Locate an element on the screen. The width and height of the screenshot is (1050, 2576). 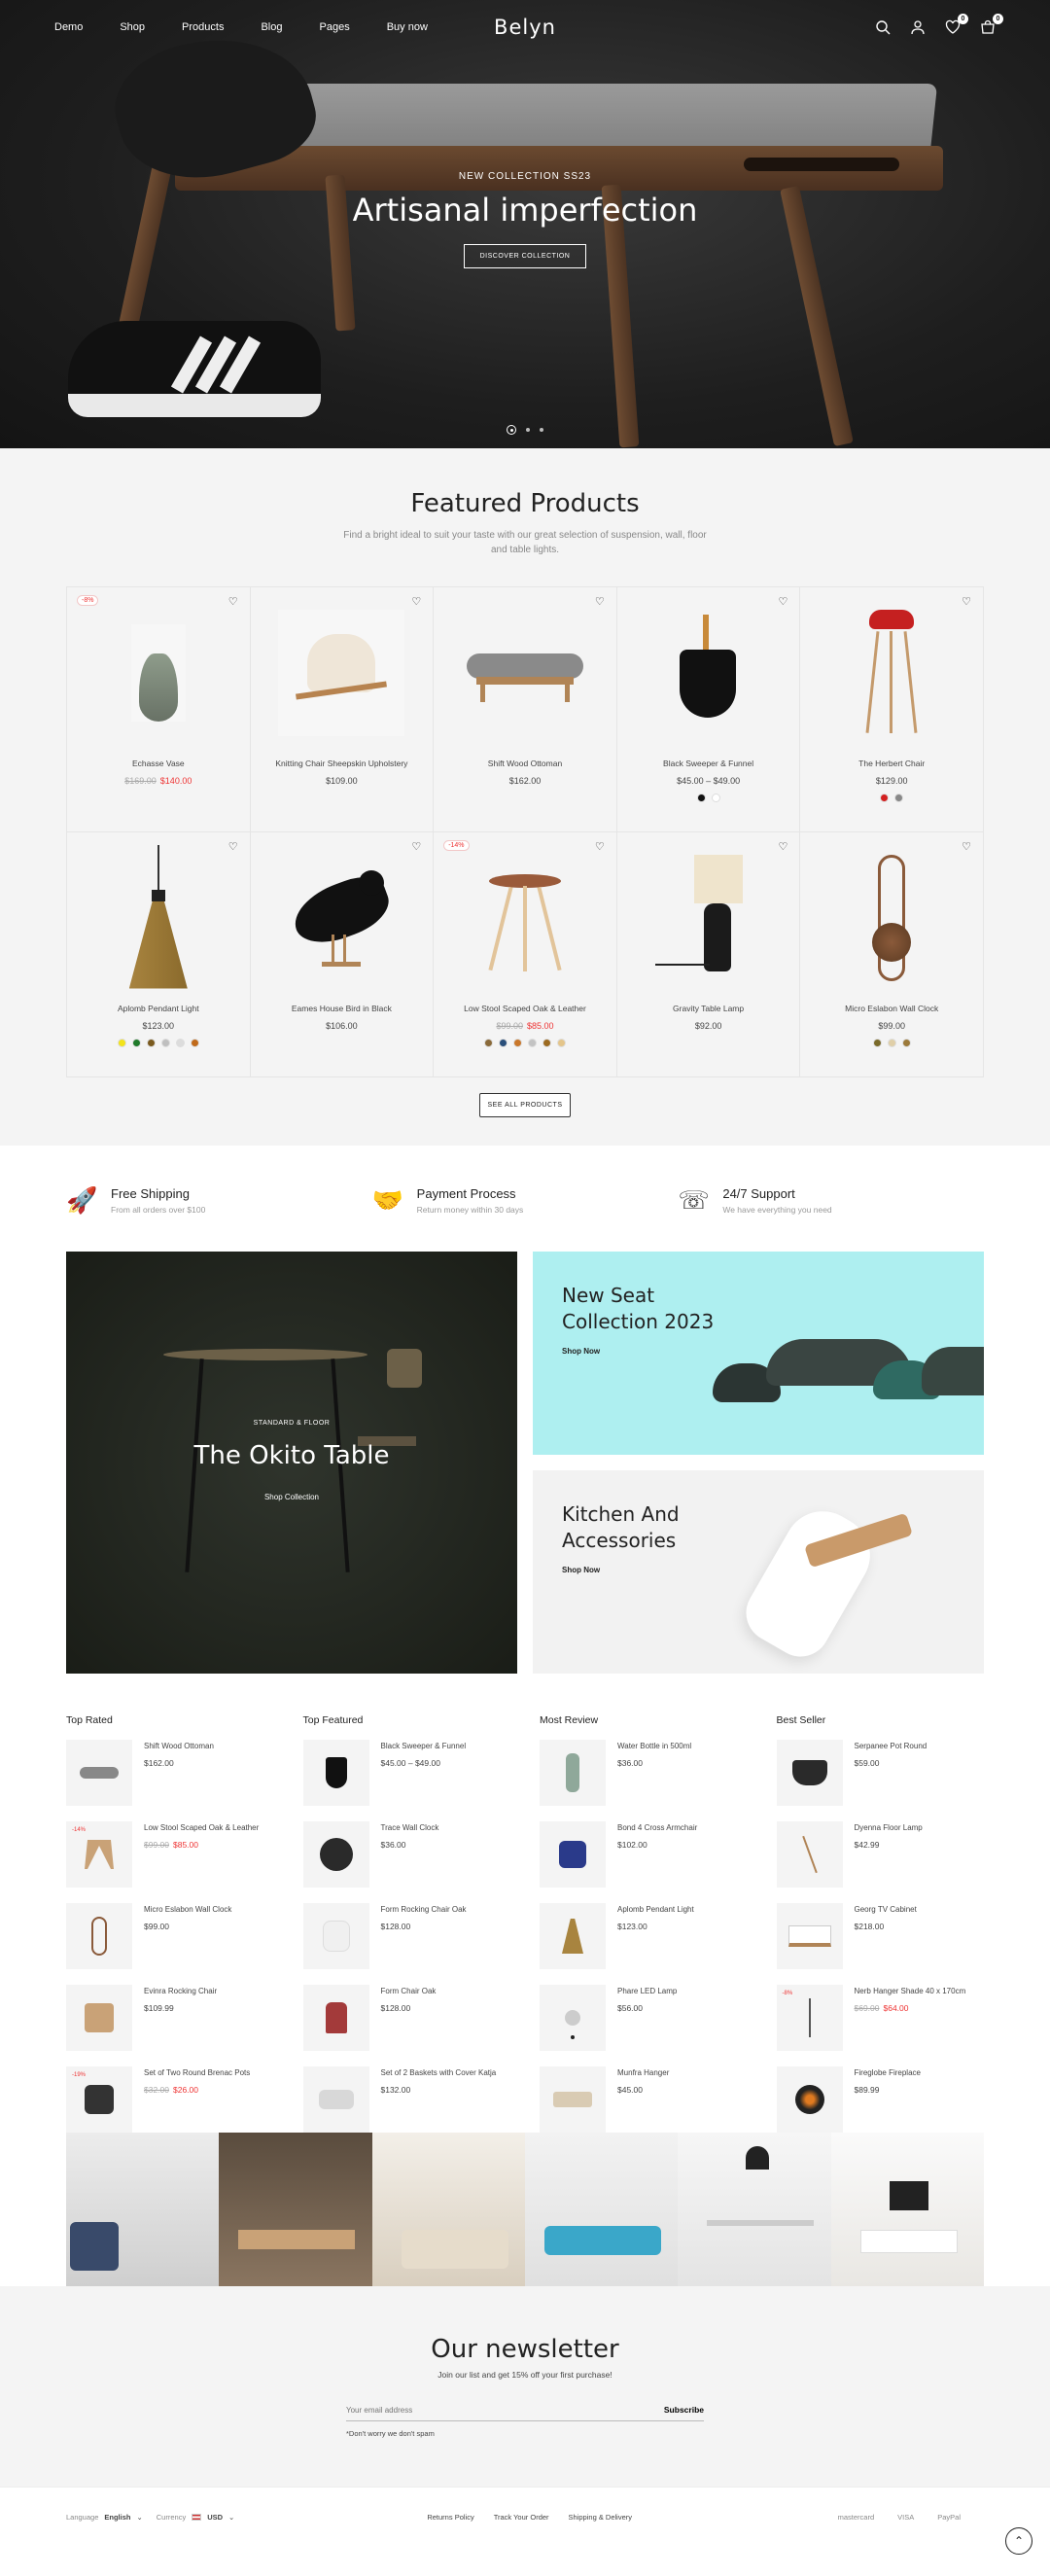
list-item: Form Rocking Chair Oak $128.00 is located at coordinates (406, 1944).